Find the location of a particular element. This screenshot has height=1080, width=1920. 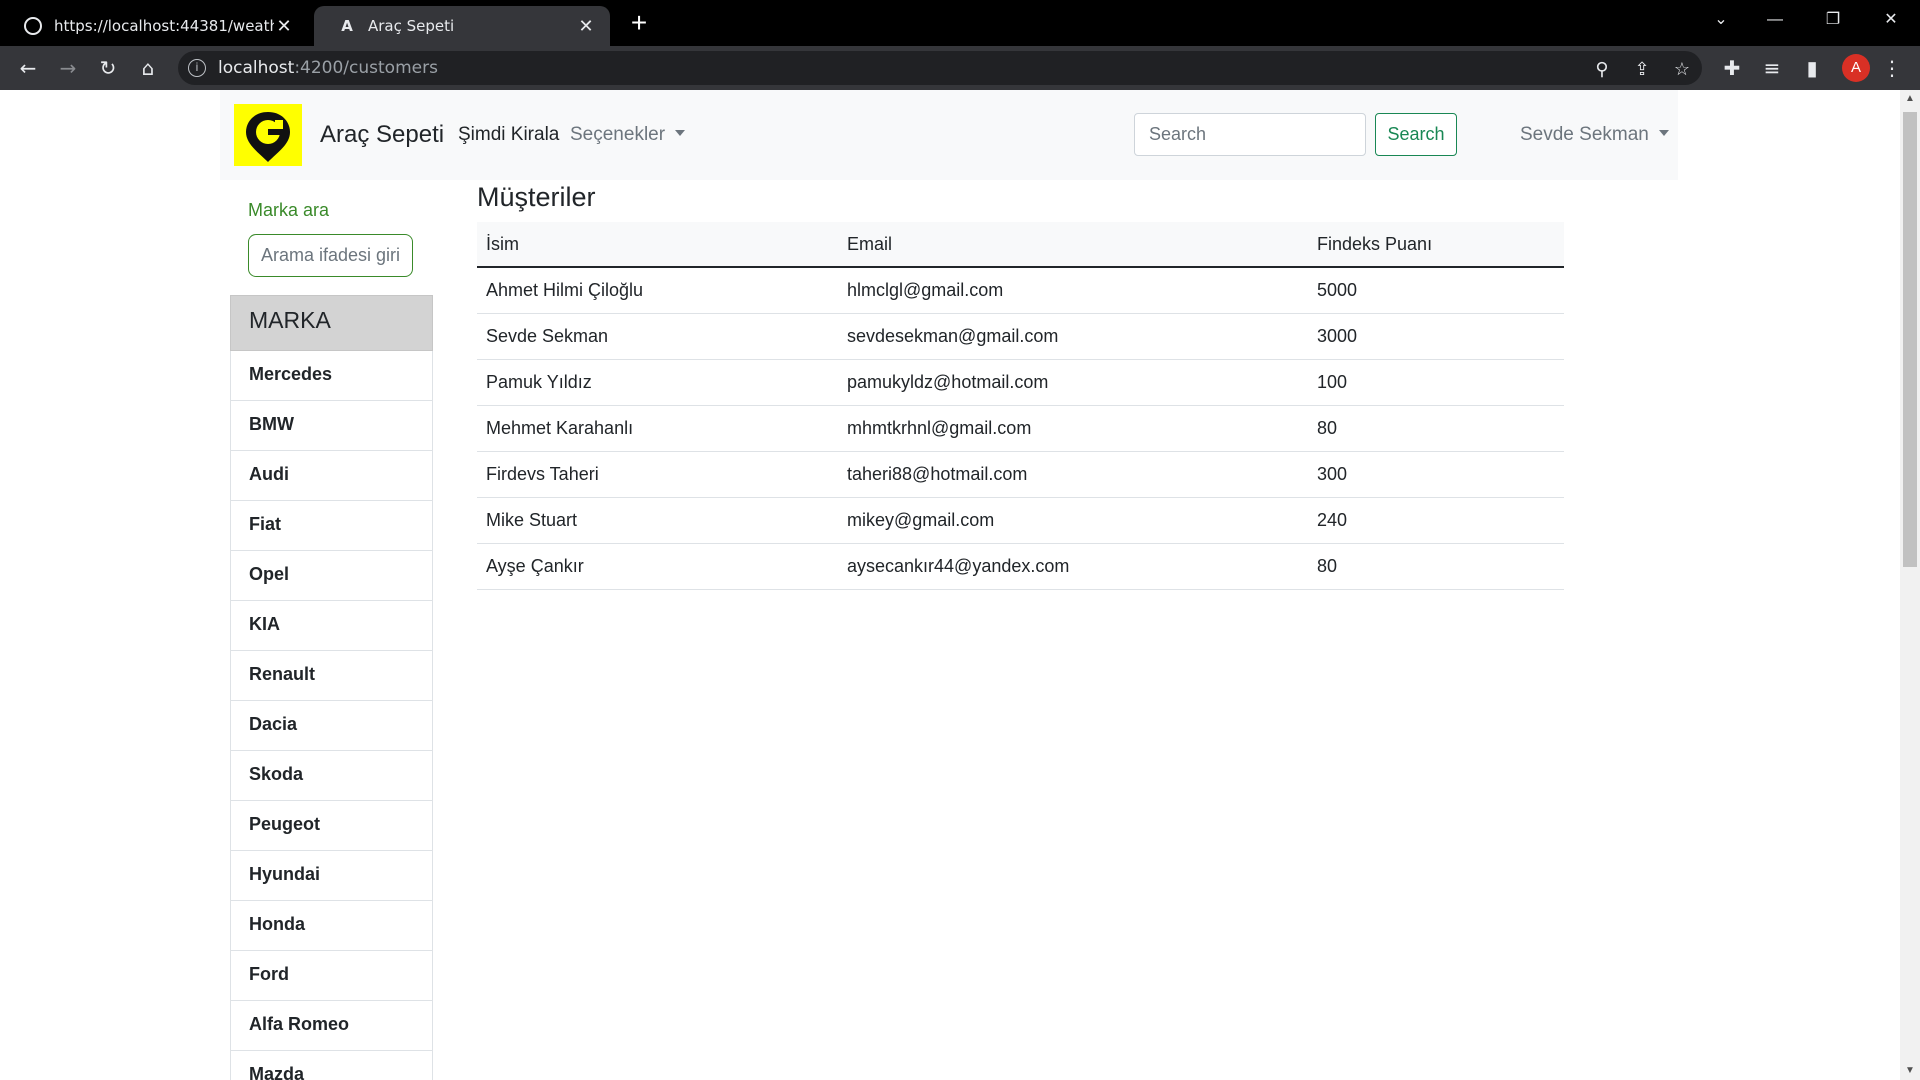

cell-name: Mehmet Karahanlı is located at coordinates (657, 428).